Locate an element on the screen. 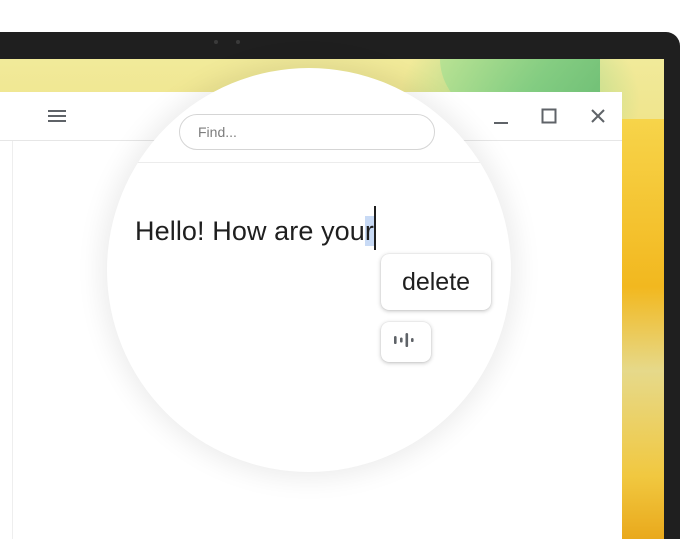 The height and width of the screenshot is (539, 689). editor-text-before: Hello! How are you is located at coordinates (250, 231).